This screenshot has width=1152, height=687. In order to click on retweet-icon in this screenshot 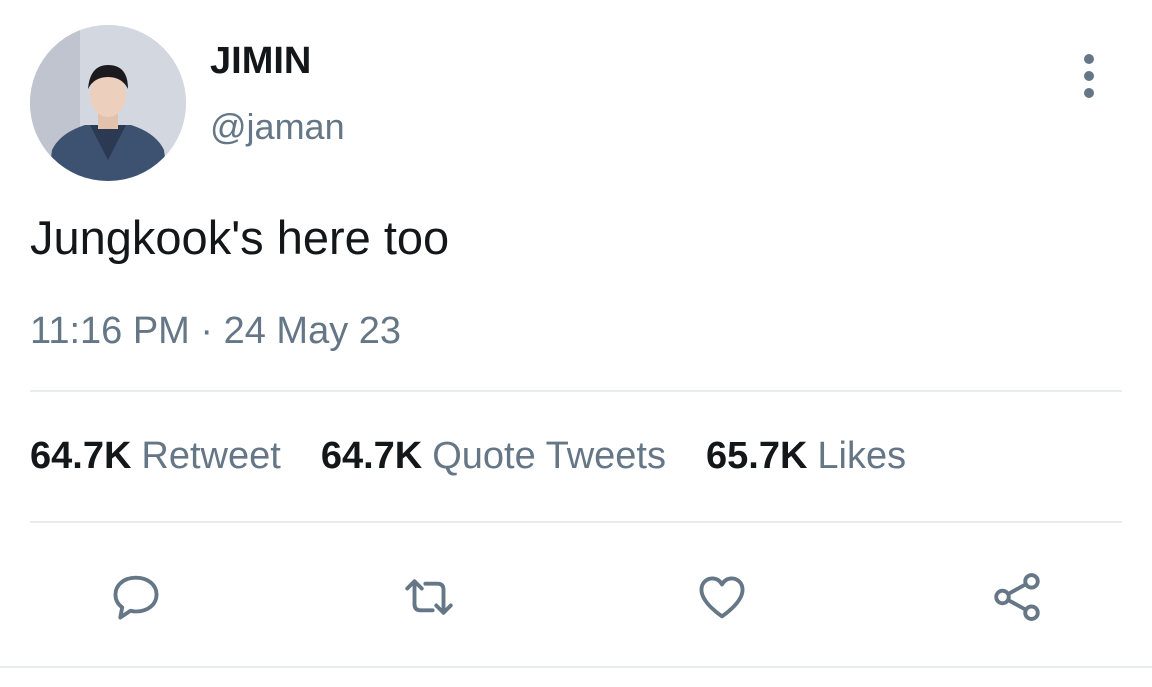, I will do `click(429, 597)`.